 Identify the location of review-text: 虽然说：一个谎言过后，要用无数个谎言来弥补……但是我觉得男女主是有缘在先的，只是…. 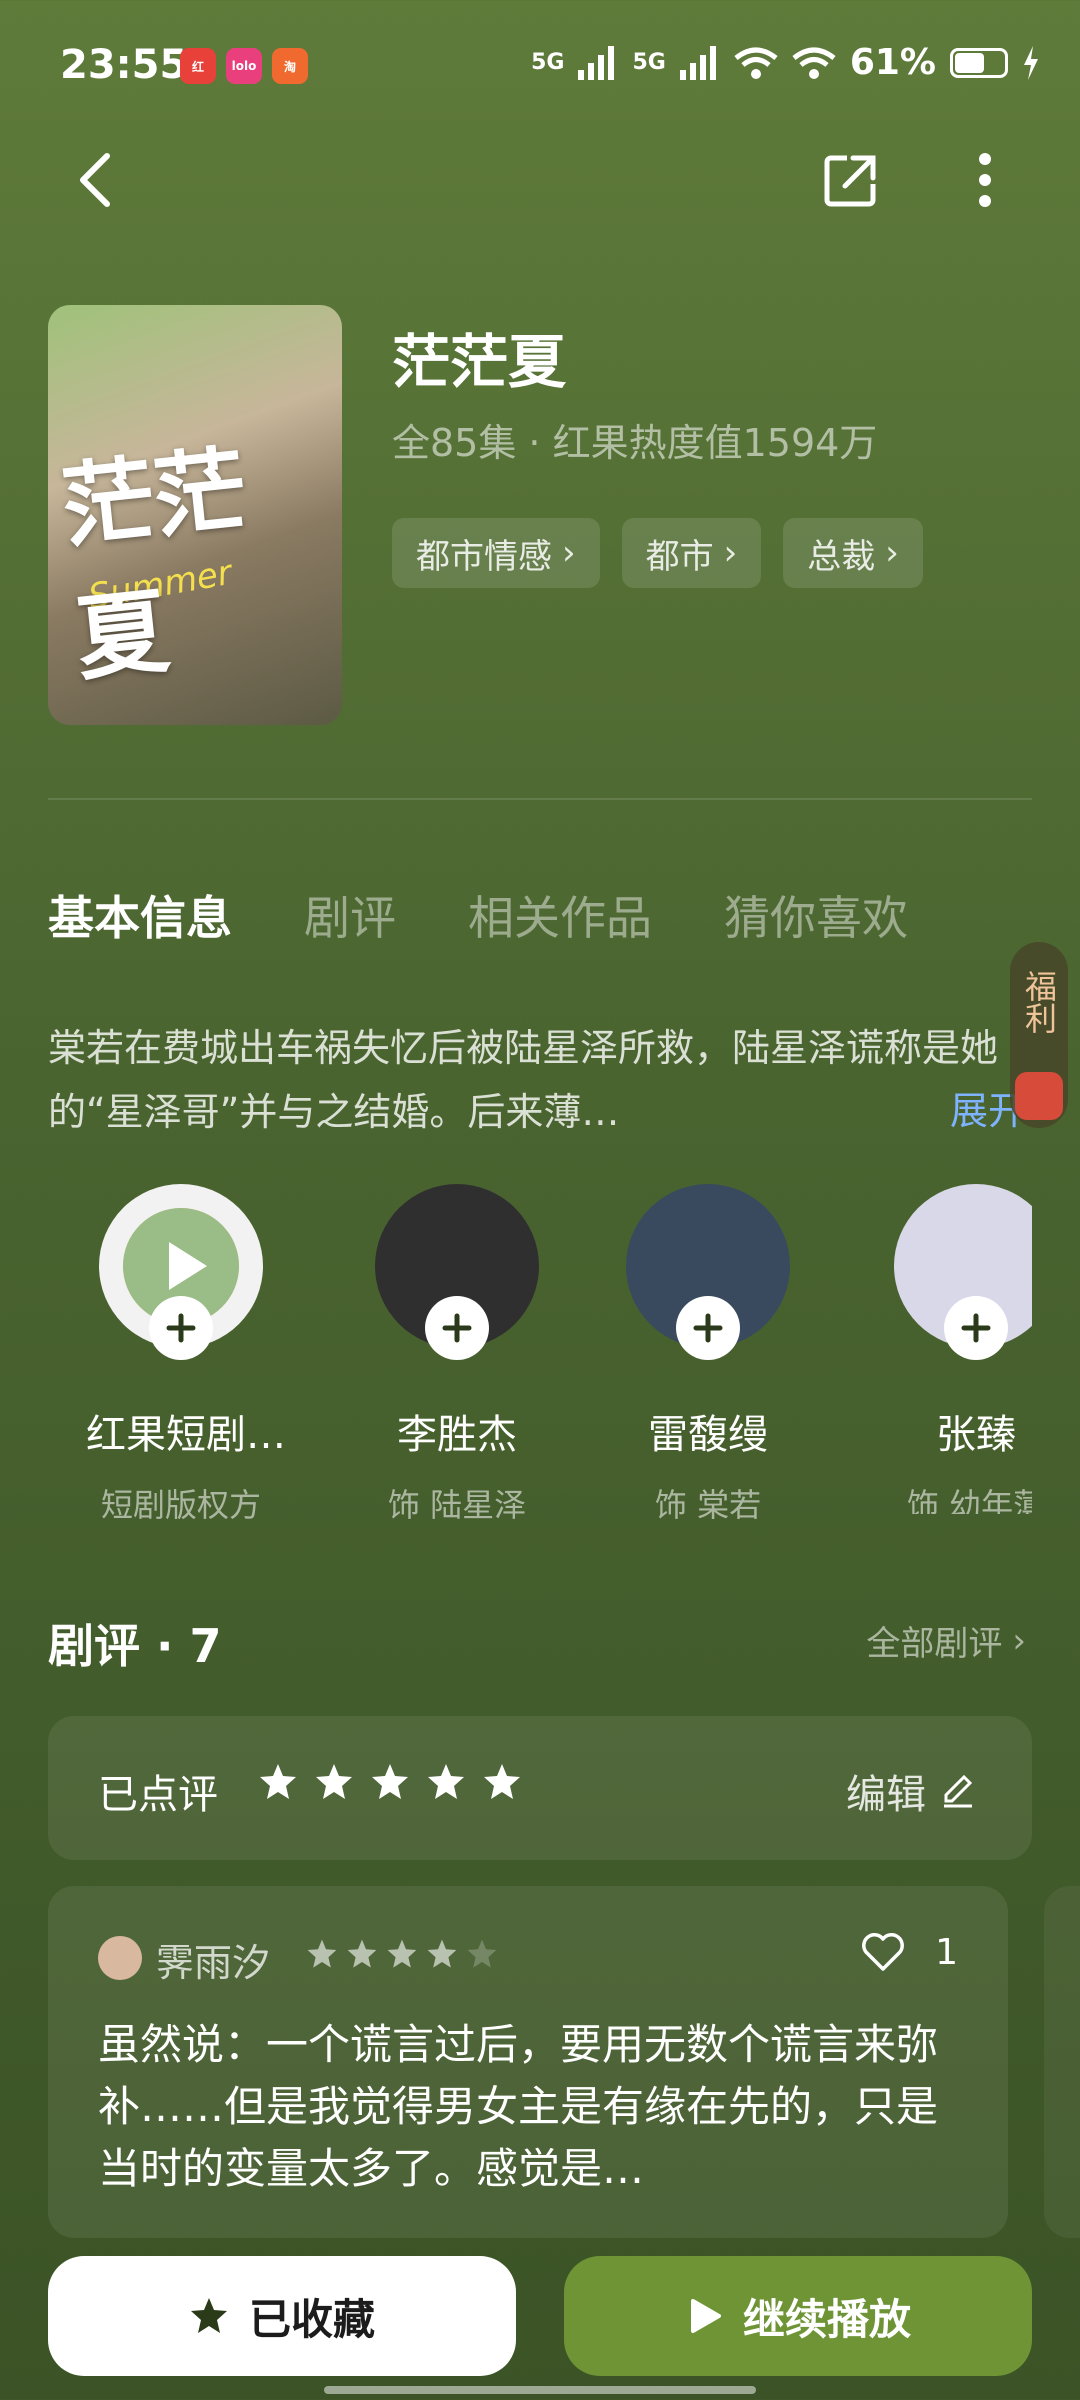
(518, 2106).